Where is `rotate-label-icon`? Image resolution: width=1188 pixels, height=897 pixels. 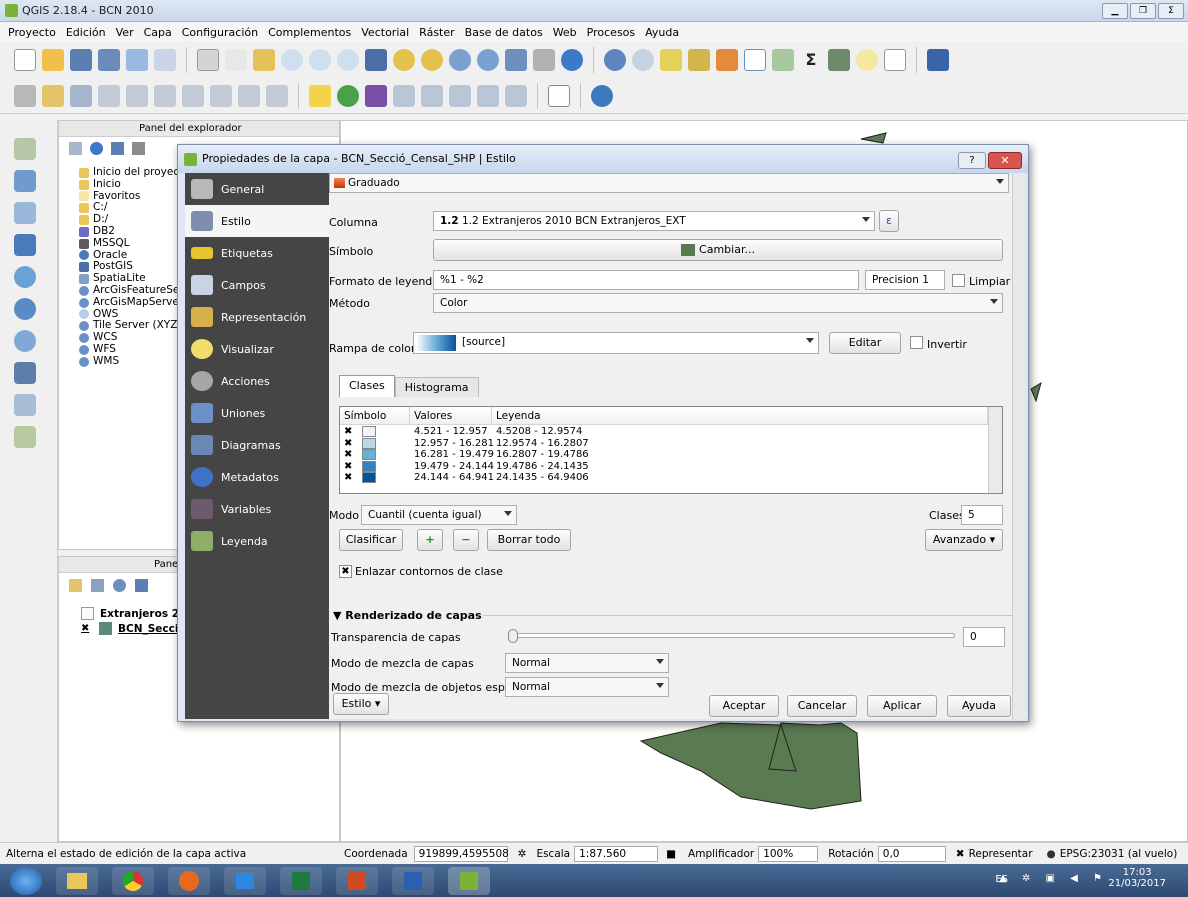 rotate-label-icon is located at coordinates (460, 95).